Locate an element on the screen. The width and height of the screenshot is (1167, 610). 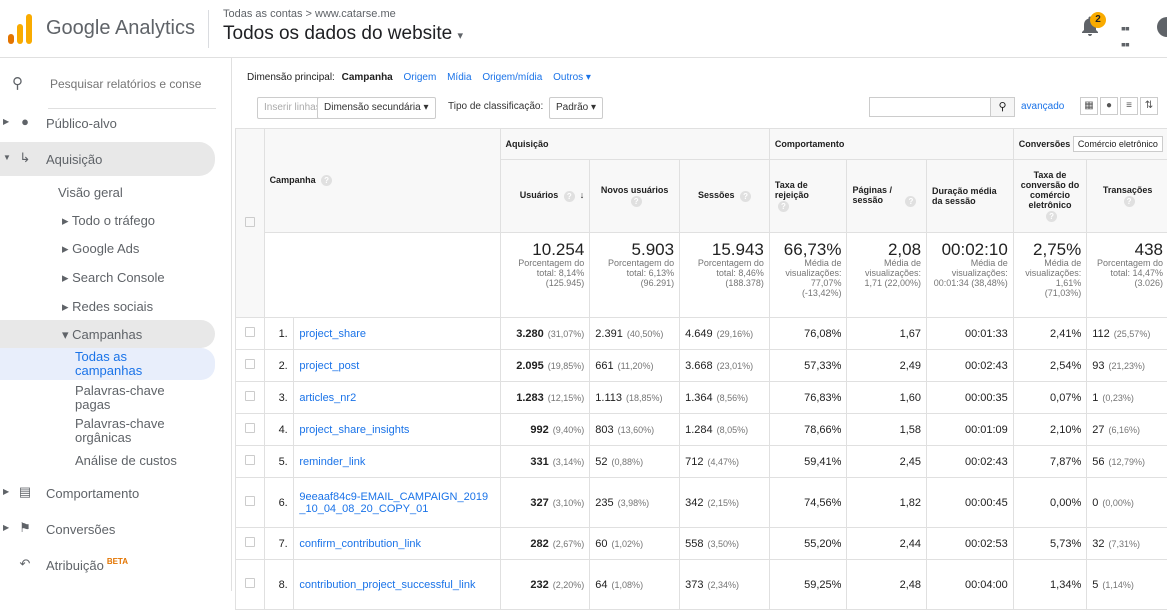
users-cell: 992(9,40%) is located at coordinates (545, 430).